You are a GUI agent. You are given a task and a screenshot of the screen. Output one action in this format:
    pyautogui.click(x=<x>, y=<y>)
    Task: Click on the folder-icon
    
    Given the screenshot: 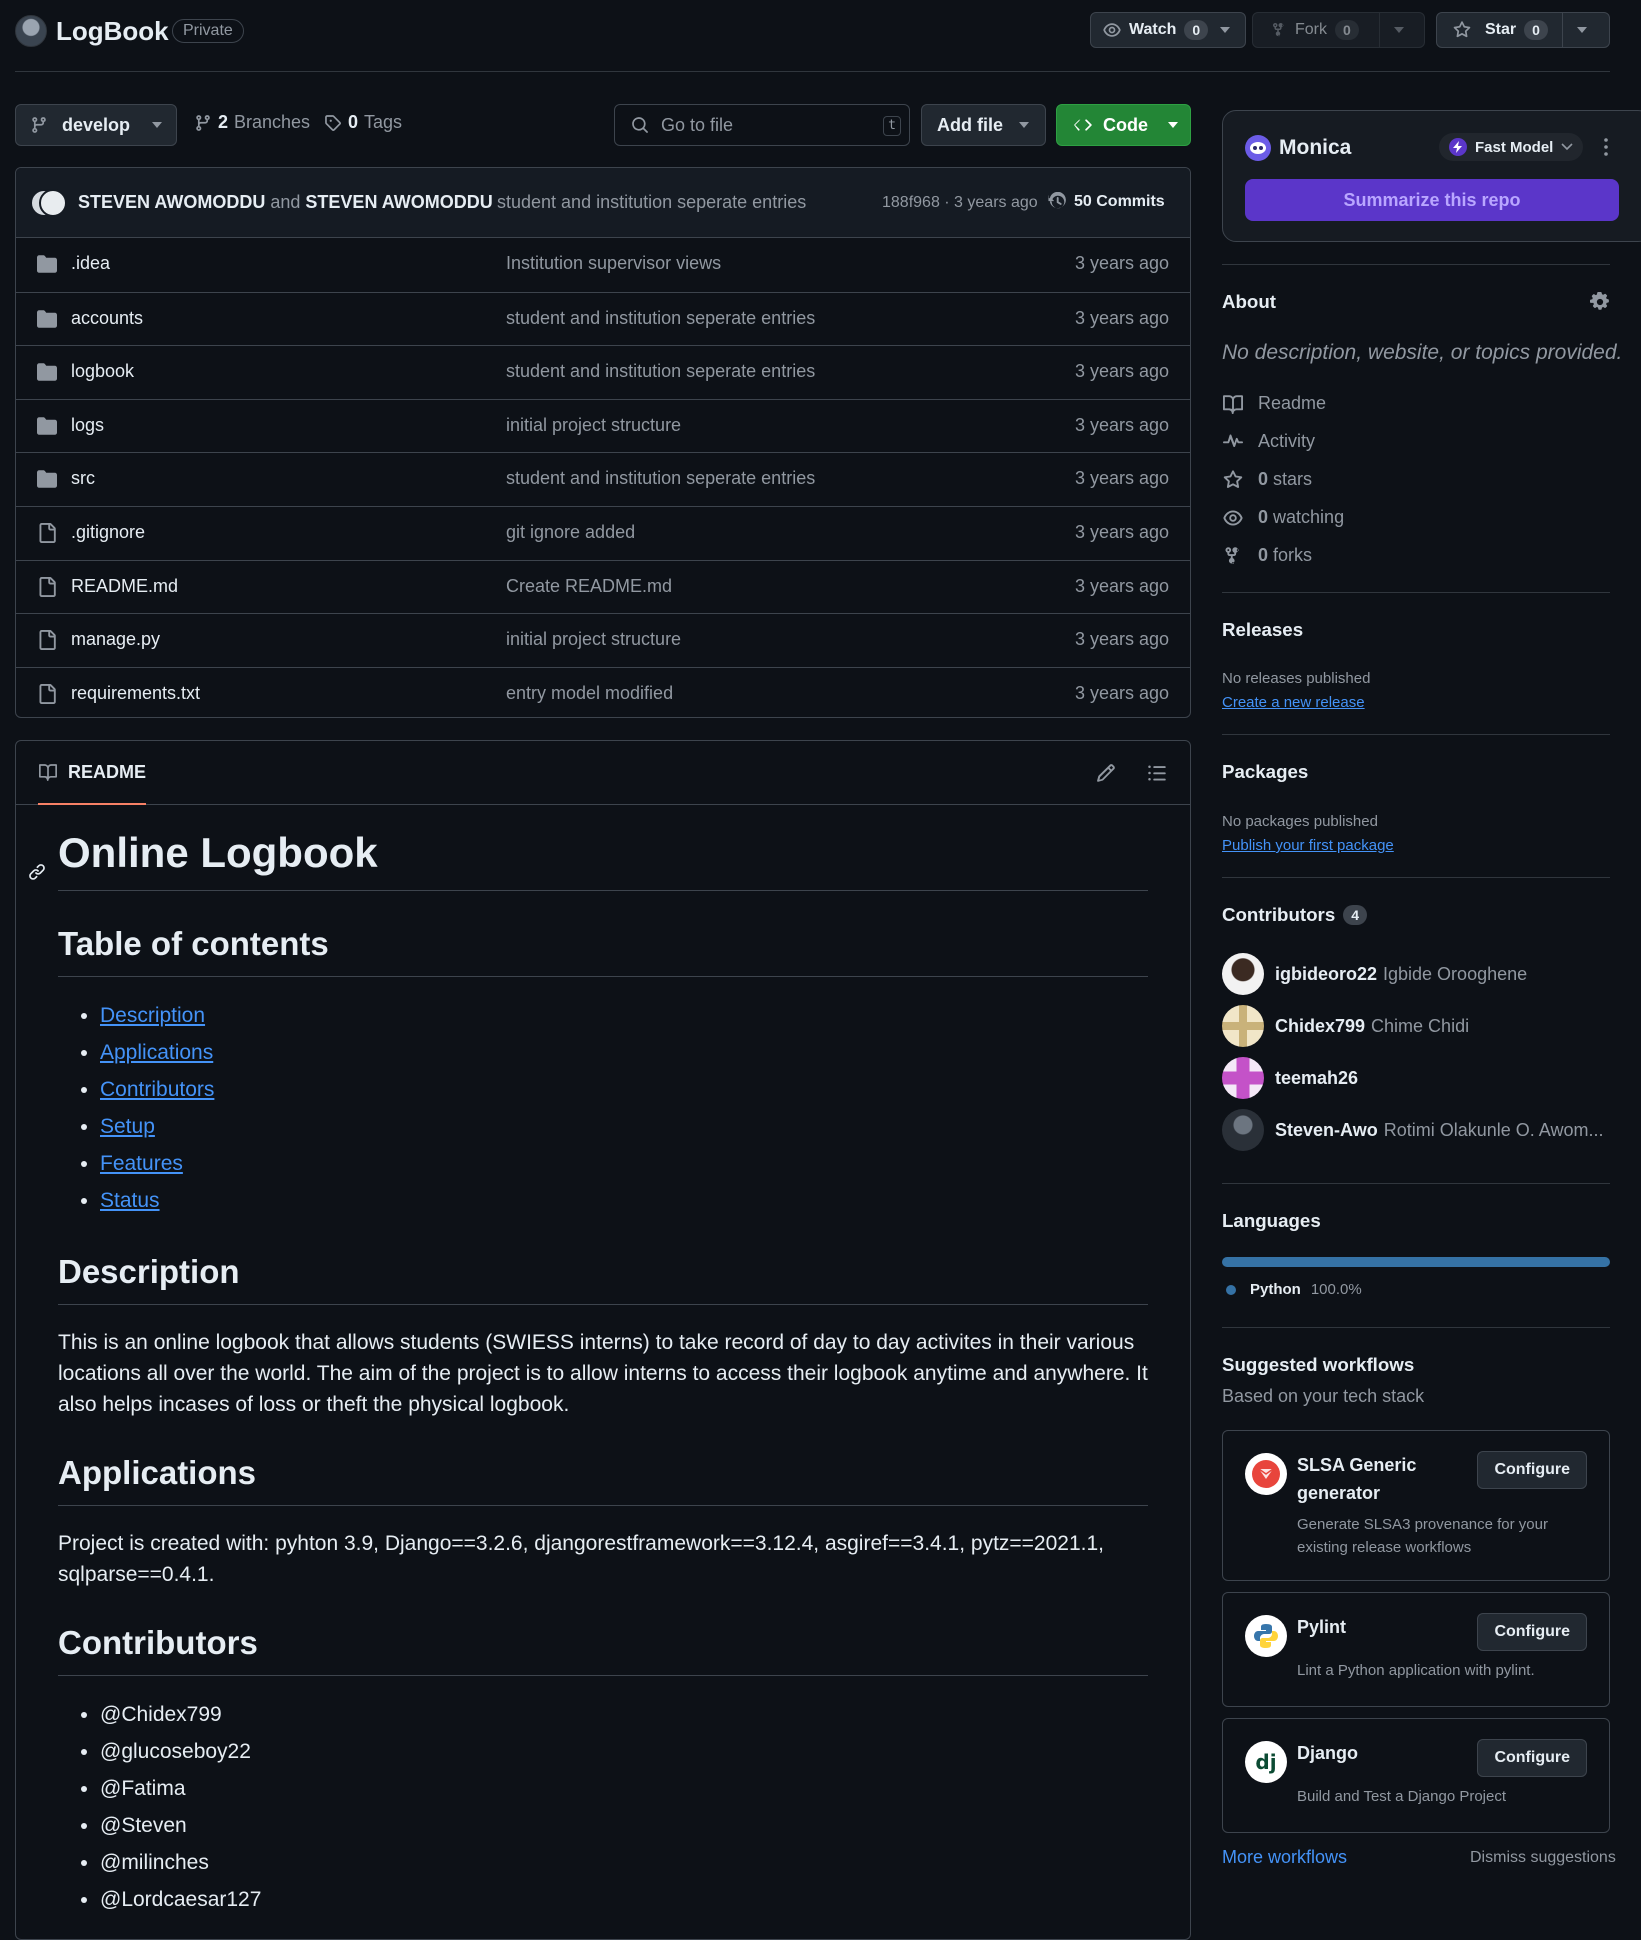 What is the action you would take?
    pyautogui.click(x=47, y=426)
    